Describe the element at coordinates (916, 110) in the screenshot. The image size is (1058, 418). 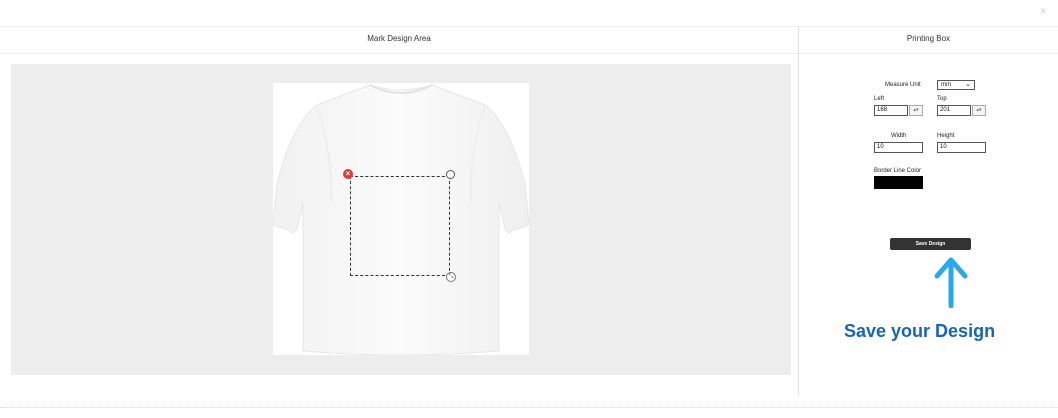
I see `left-stepper: ▴▾` at that location.